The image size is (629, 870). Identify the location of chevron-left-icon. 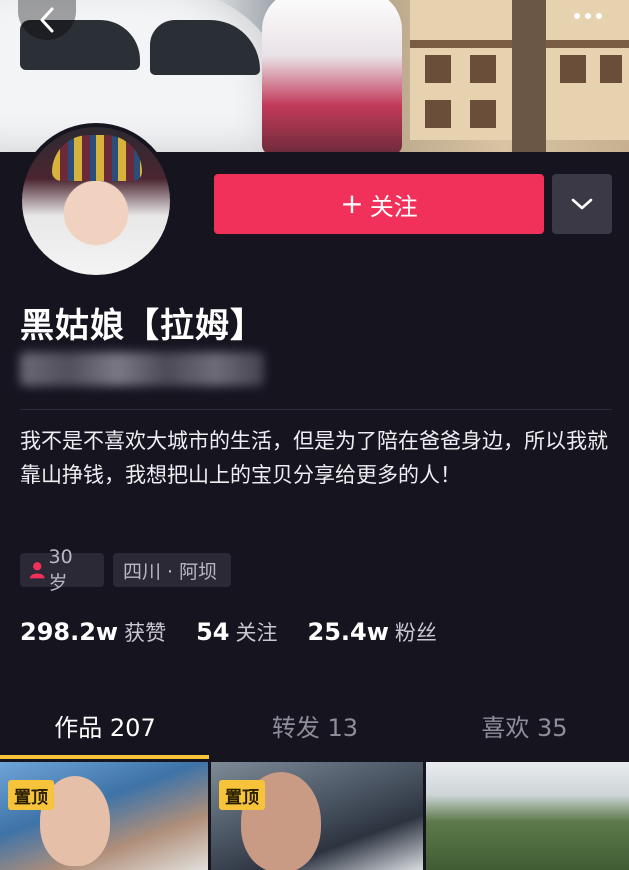
(47, 20).